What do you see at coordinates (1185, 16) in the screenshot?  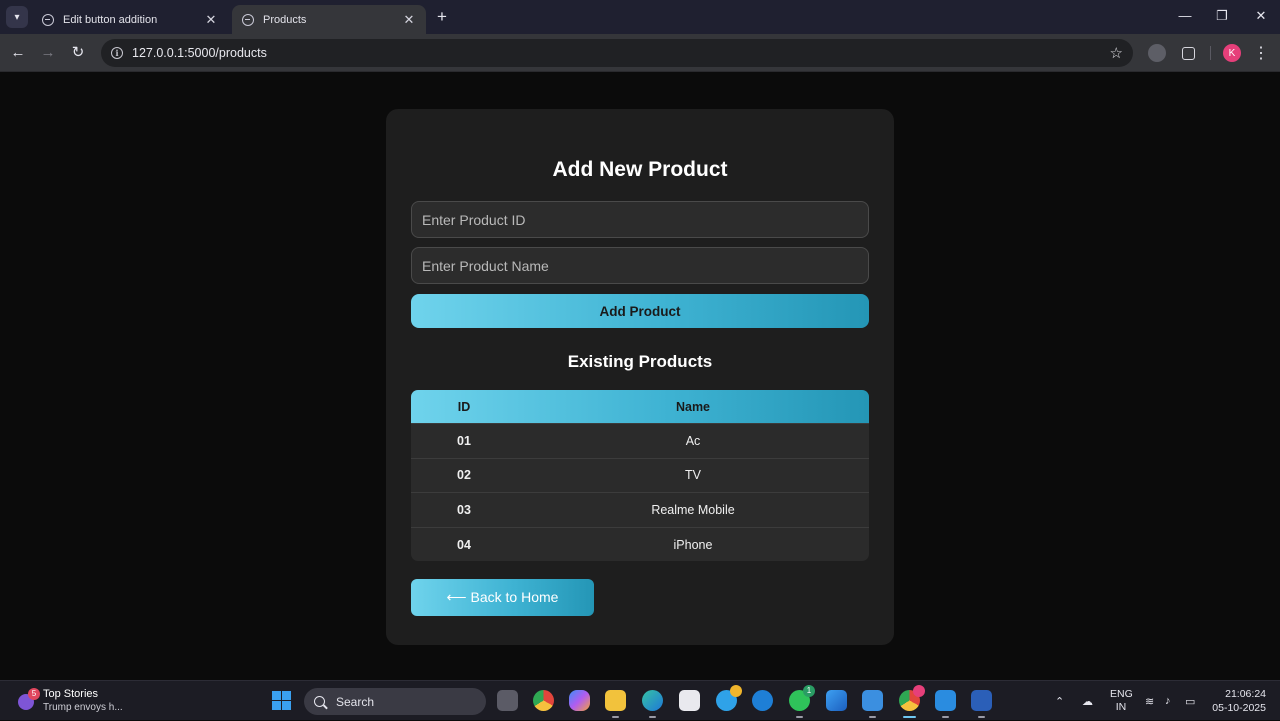 I see `minimize-button: —` at bounding box center [1185, 16].